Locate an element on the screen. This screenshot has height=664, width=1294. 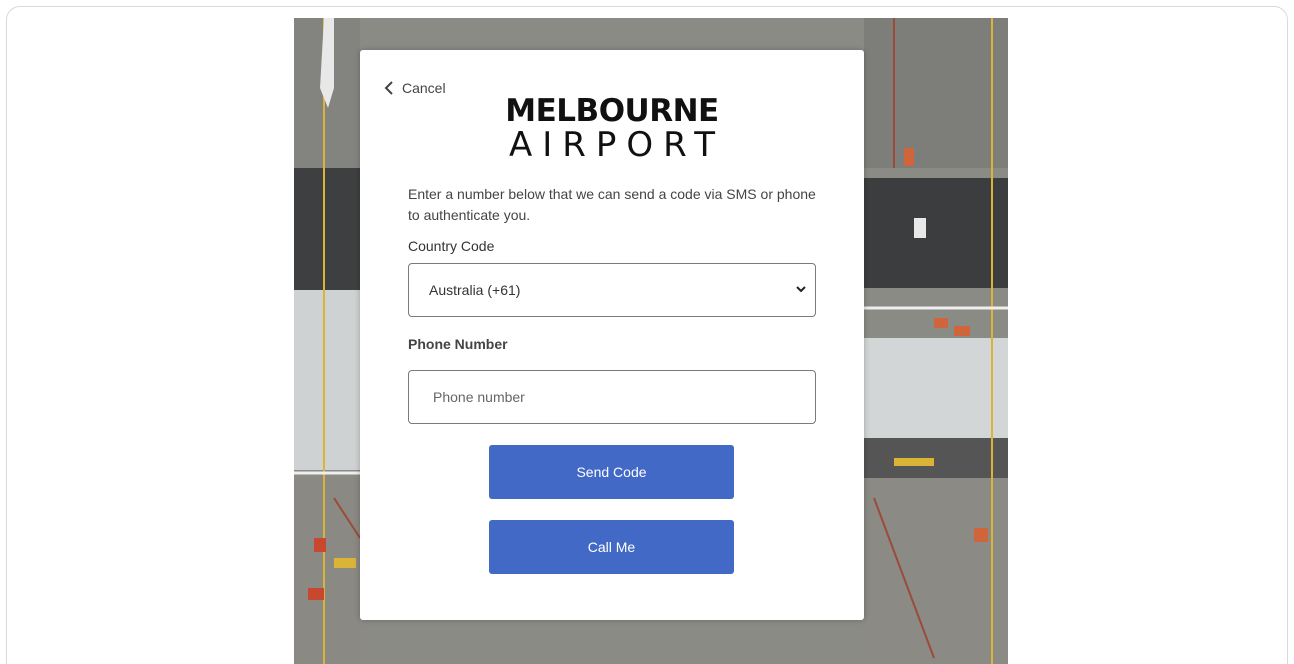
melbourne-airport-logo: MELBOURNE AIRPORT is located at coordinates (612, 128).